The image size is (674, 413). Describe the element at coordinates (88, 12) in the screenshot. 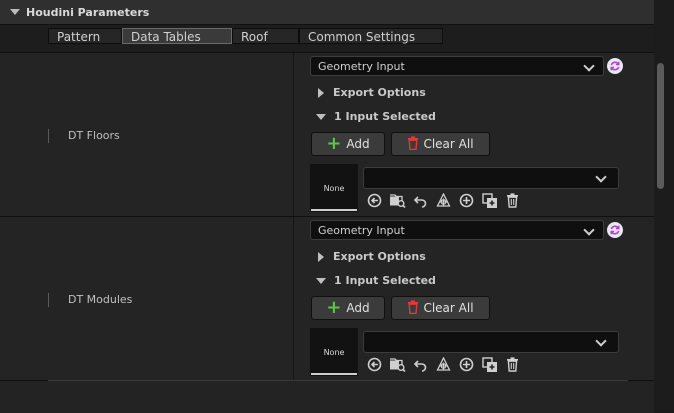

I see `section-title: Houdini Parameters` at that location.